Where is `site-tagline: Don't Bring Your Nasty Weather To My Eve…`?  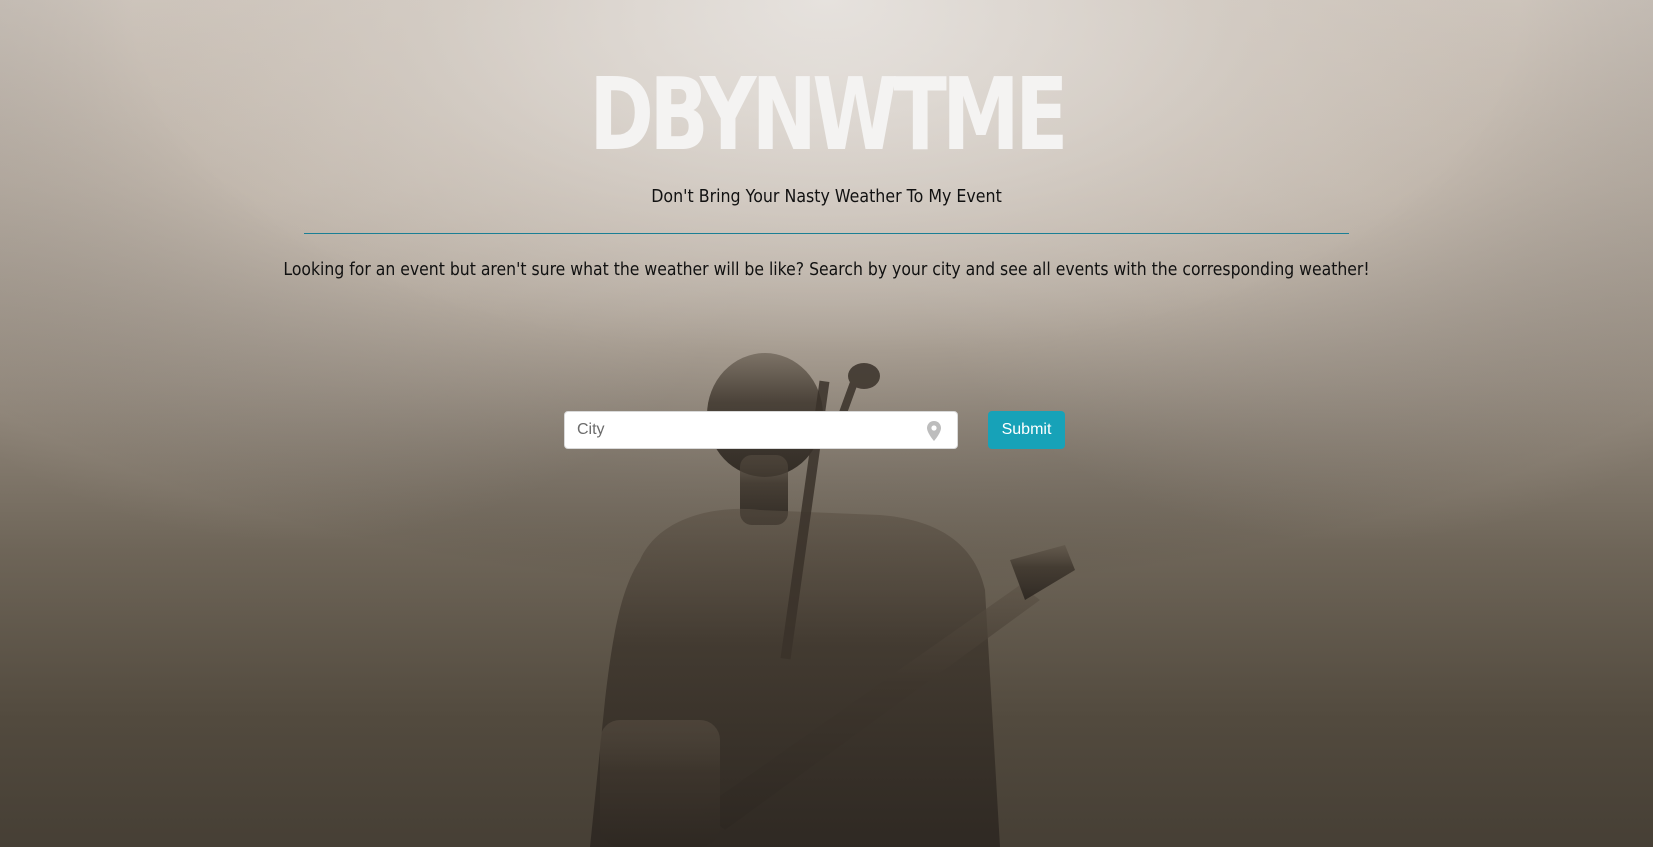 site-tagline: Don't Bring Your Nasty Weather To My Eve… is located at coordinates (826, 196).